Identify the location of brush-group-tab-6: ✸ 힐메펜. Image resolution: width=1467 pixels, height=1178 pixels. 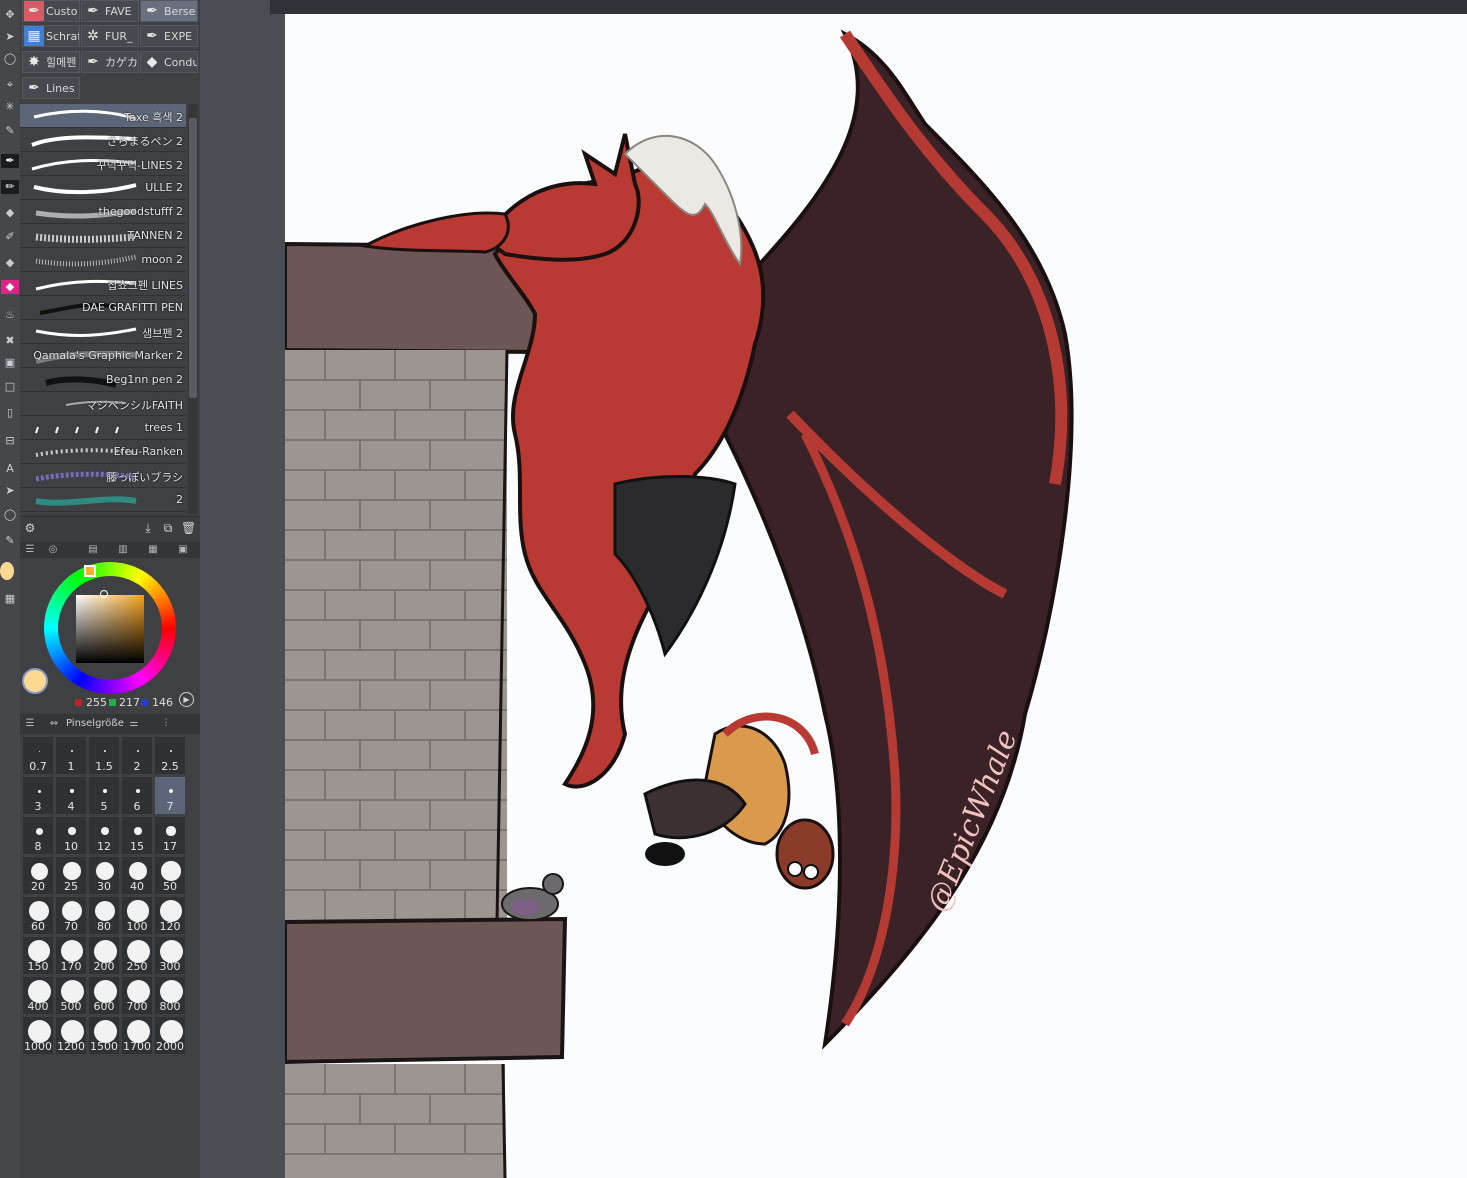
(51, 62).